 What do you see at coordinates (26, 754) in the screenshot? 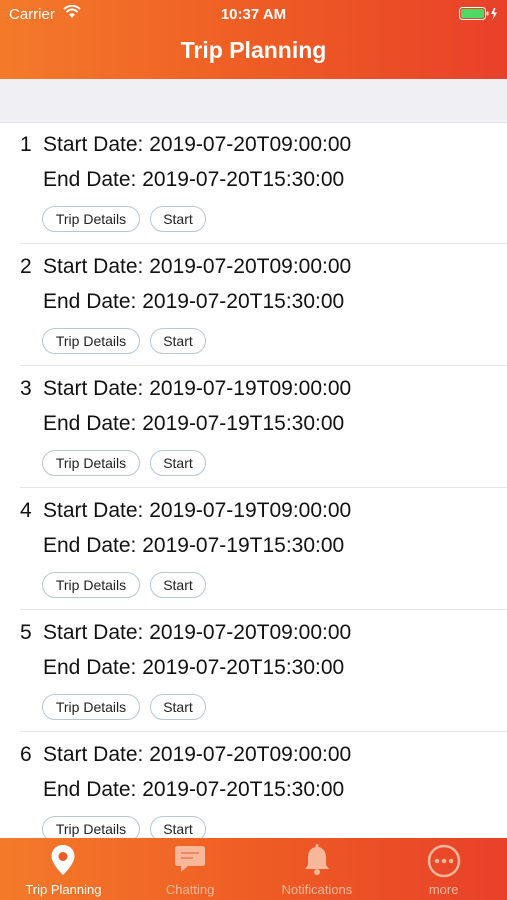
I see `trip-index: 6` at bounding box center [26, 754].